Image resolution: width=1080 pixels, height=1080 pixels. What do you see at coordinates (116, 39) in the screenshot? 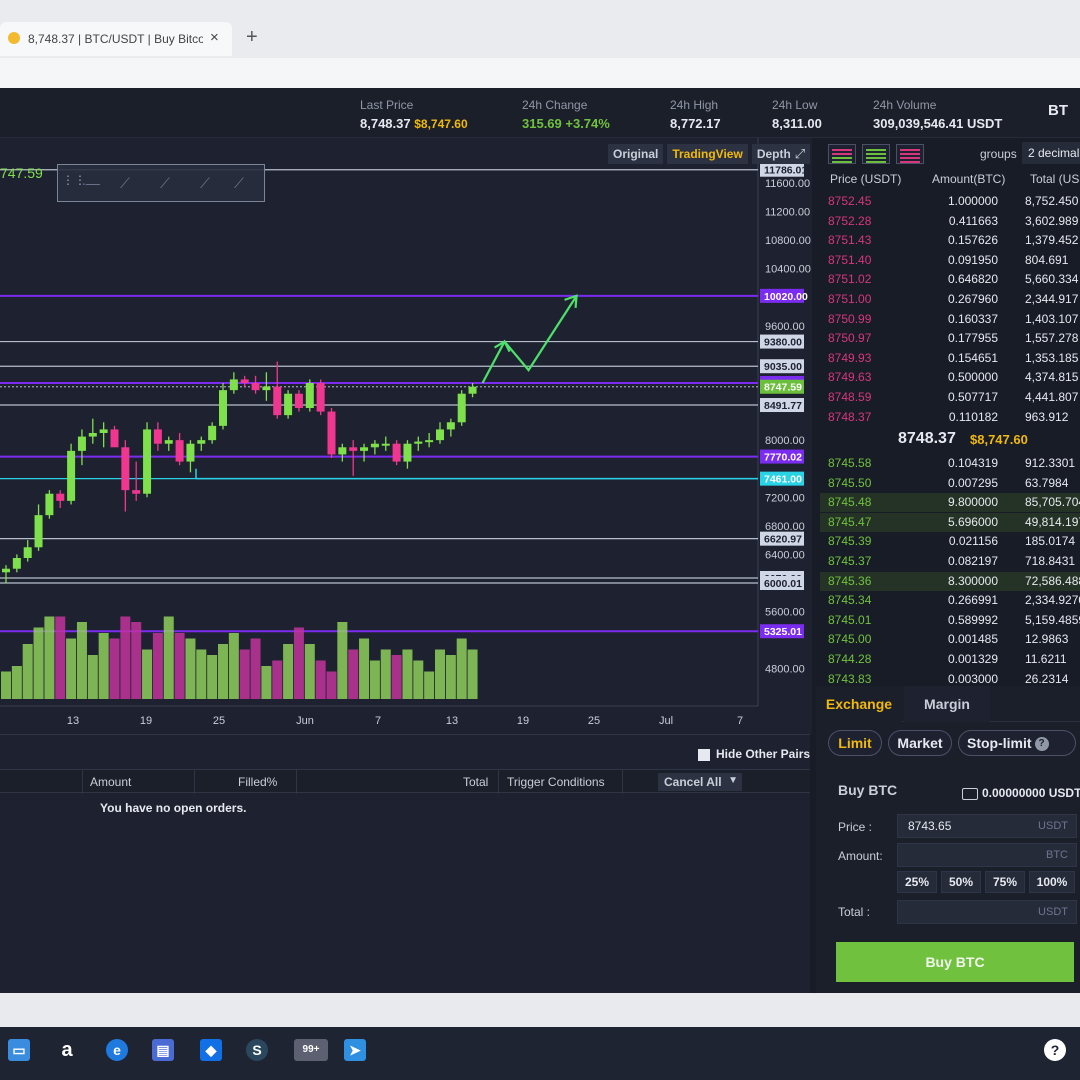
I see `browser-tab: 8,748.37 | BTC/USDT | Buy Bitcoin ×` at bounding box center [116, 39].